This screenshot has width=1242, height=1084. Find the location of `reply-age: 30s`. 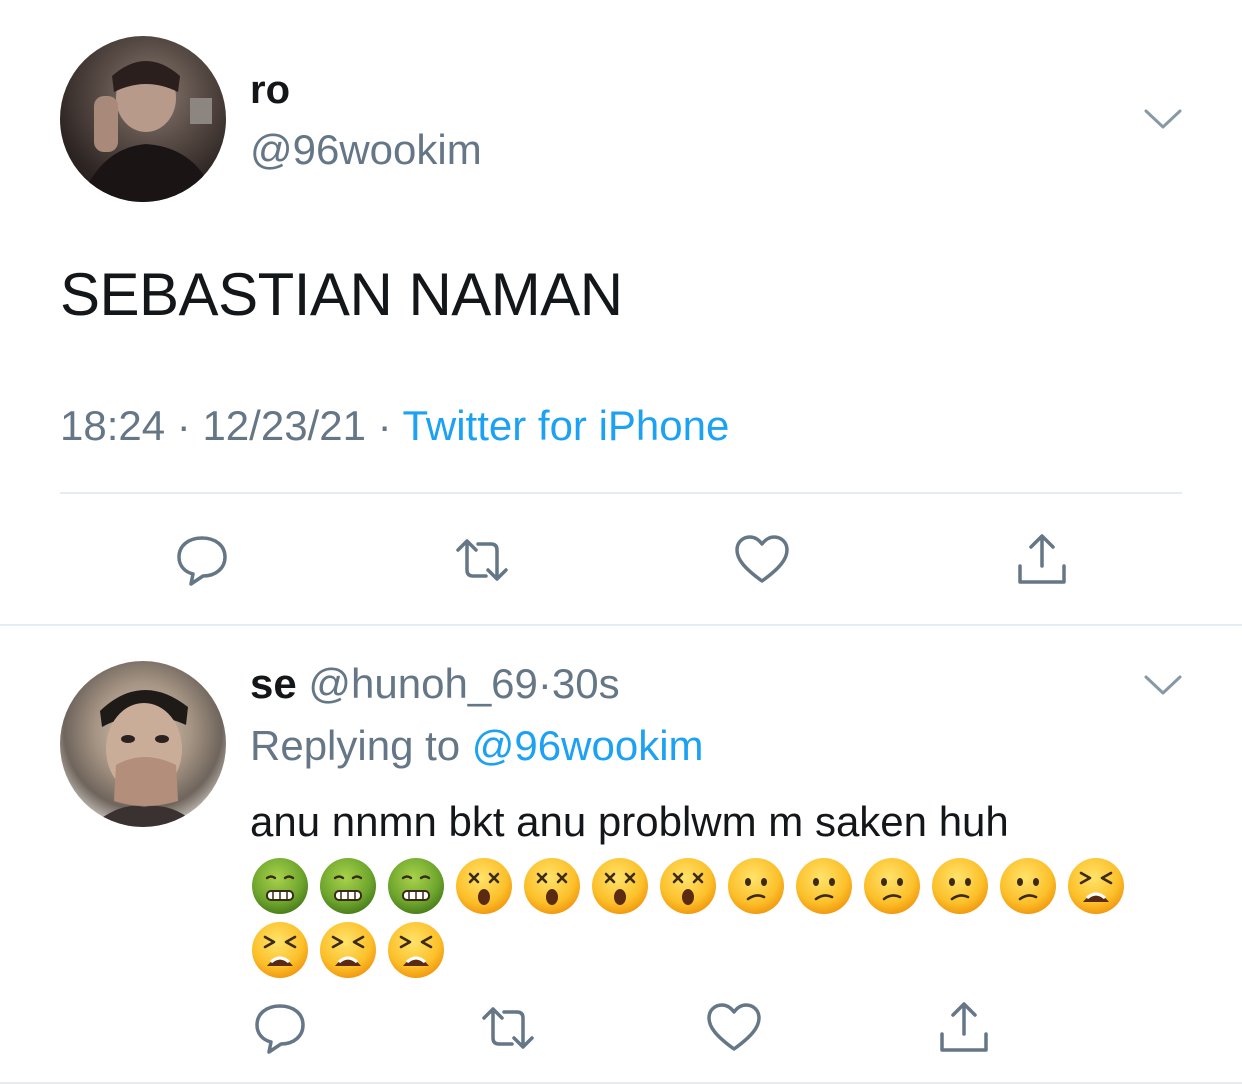

reply-age: 30s is located at coordinates (585, 683).